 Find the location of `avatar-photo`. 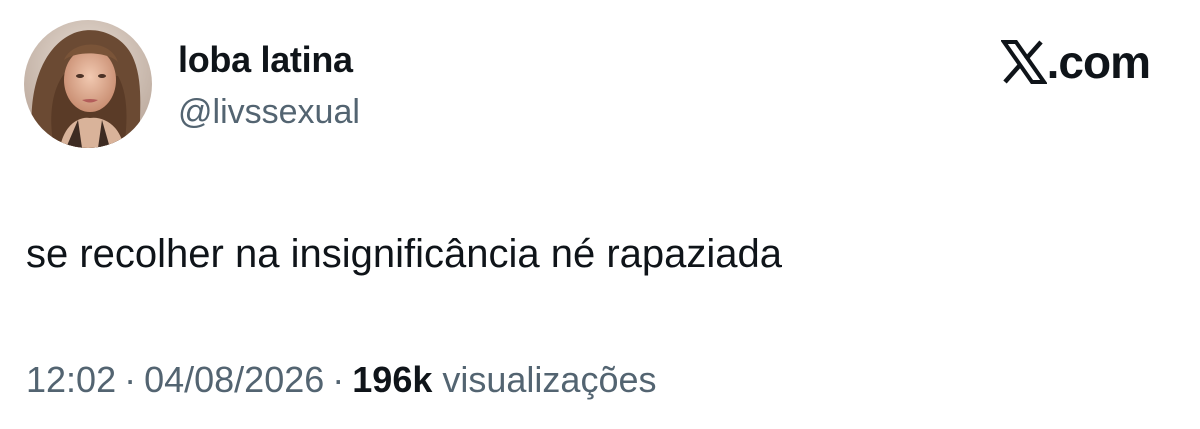

avatar-photo is located at coordinates (88, 84).